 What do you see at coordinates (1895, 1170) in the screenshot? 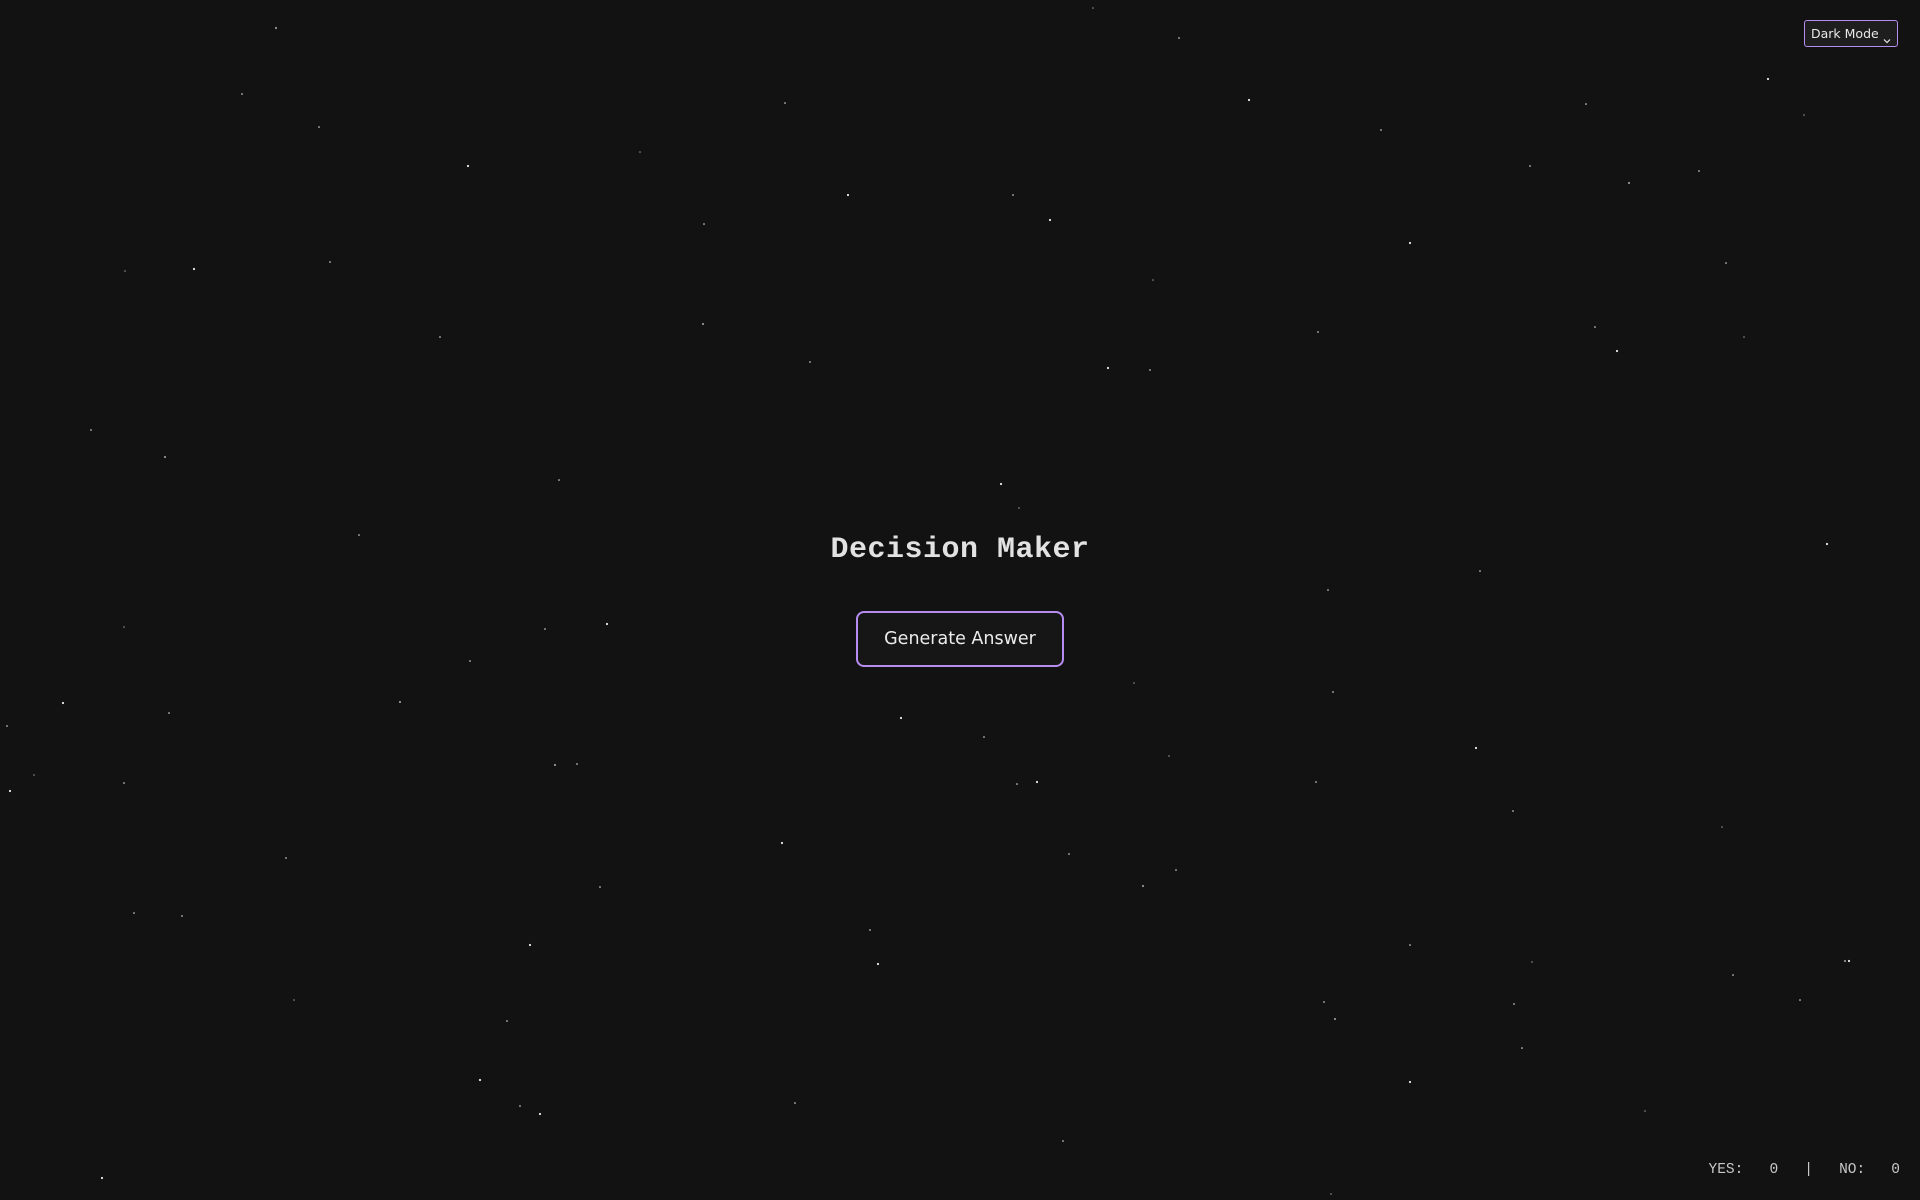
I see `no-count: 0` at bounding box center [1895, 1170].